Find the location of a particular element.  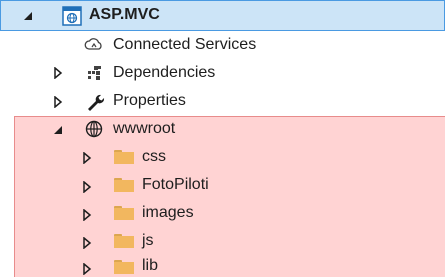

tree-item-wwwroot: wwwroot is located at coordinates (144, 129).